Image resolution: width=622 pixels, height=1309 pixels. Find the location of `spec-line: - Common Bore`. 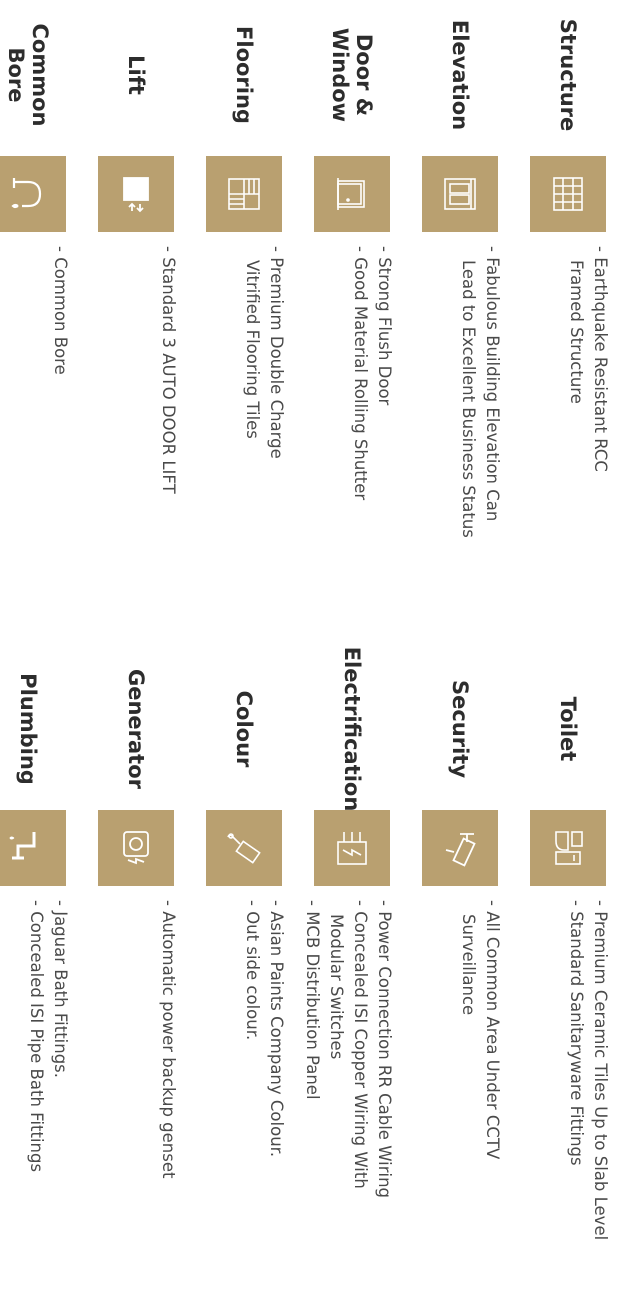

spec-line: - Common Bore is located at coordinates (60, 310).